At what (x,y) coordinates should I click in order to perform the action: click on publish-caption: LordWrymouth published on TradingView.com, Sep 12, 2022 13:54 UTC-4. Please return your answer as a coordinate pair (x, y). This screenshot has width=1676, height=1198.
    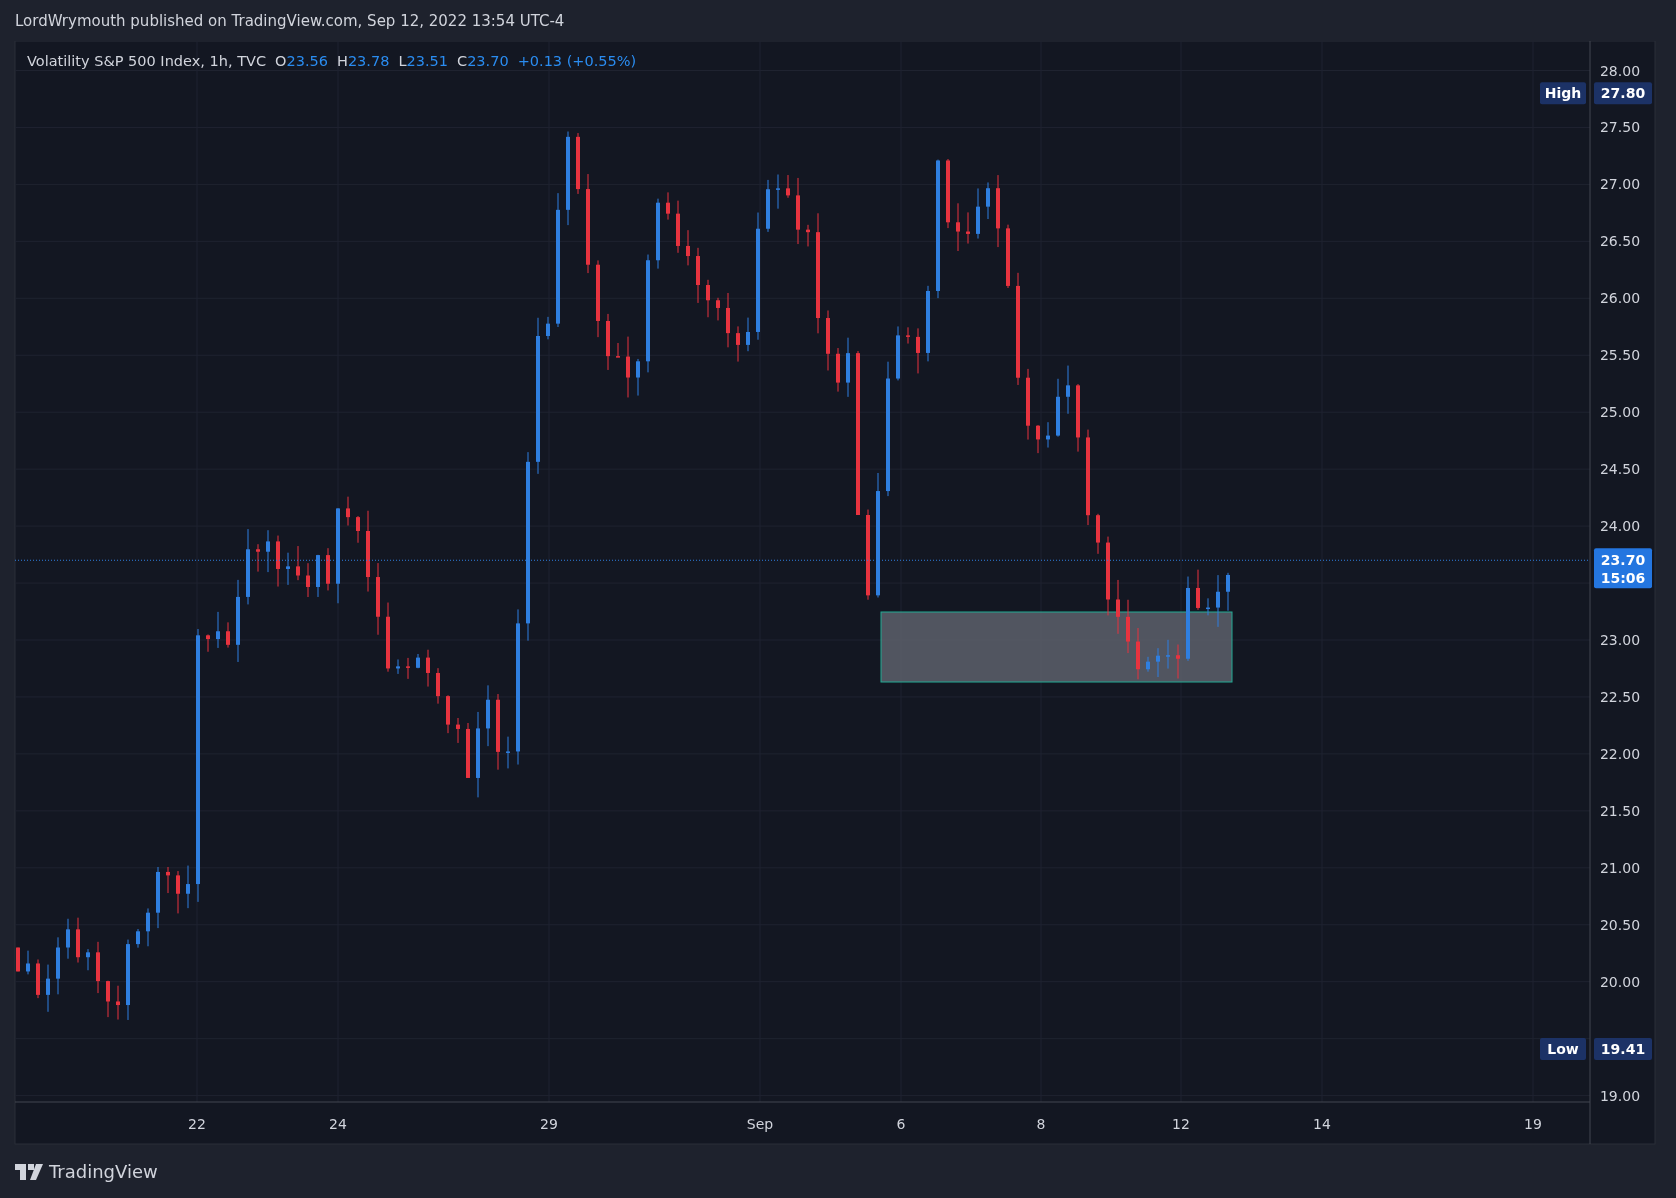
    Looking at the image, I should click on (290, 20).